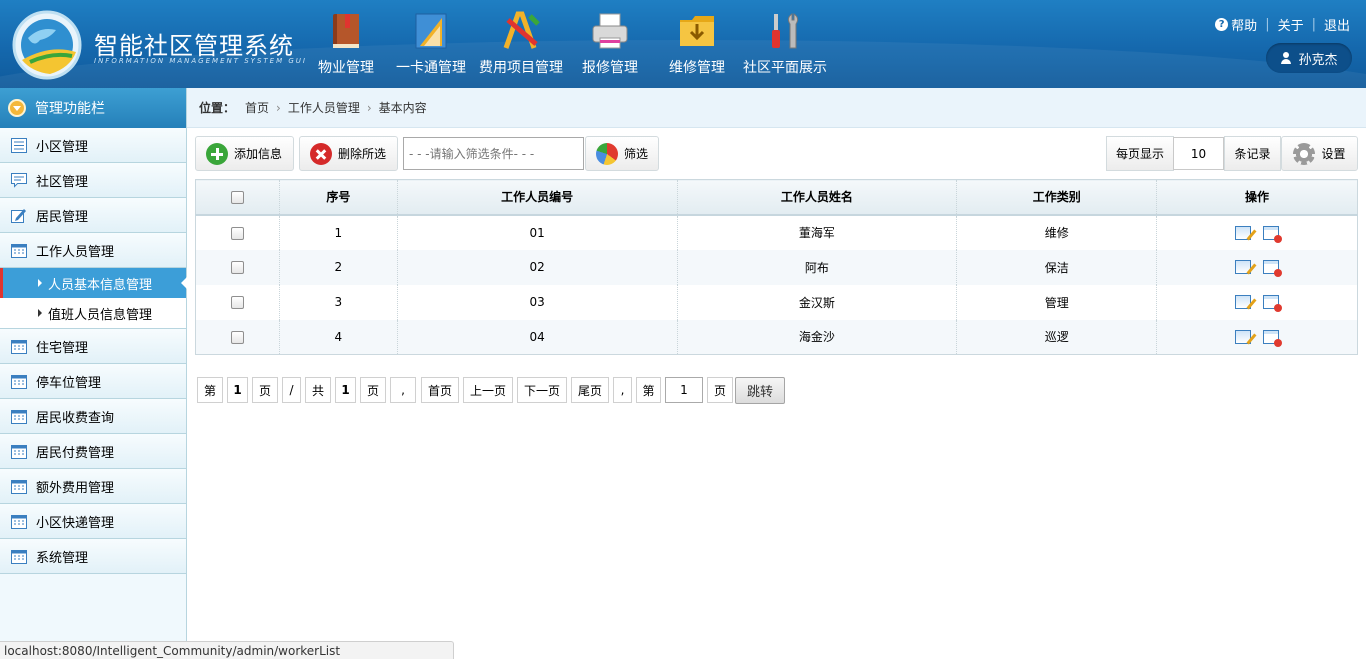 The height and width of the screenshot is (659, 1366). I want to click on nav-fee: 费用项目管理, so click(521, 46).